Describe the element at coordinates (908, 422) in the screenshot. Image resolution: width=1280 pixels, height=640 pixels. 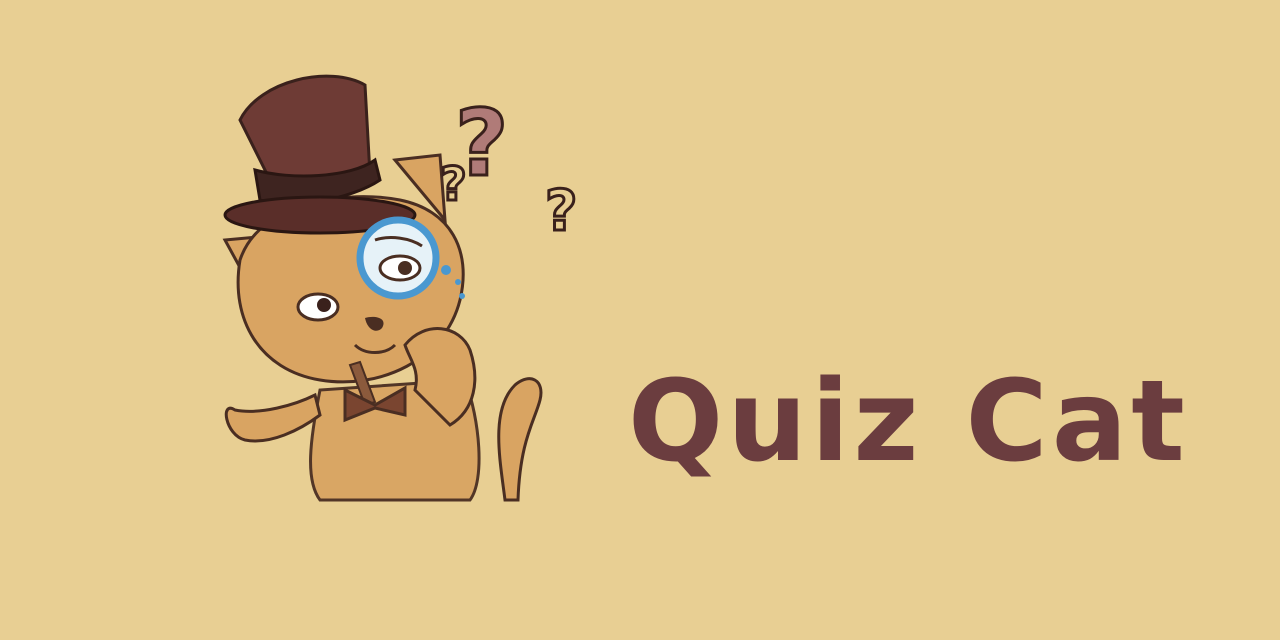
I see `page-title: Quiz Cat` at that location.